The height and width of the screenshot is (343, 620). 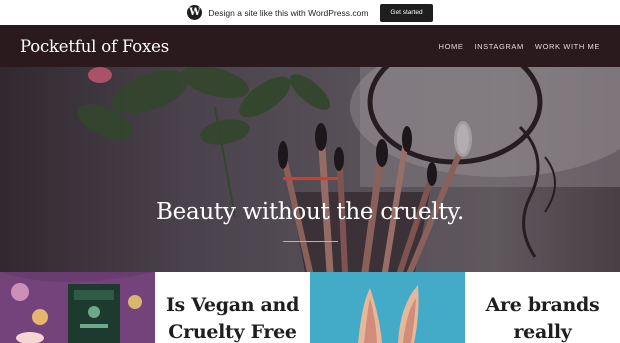 I want to click on post-card-2: Is Vegan and Cruelty Free, so click(x=232, y=307).